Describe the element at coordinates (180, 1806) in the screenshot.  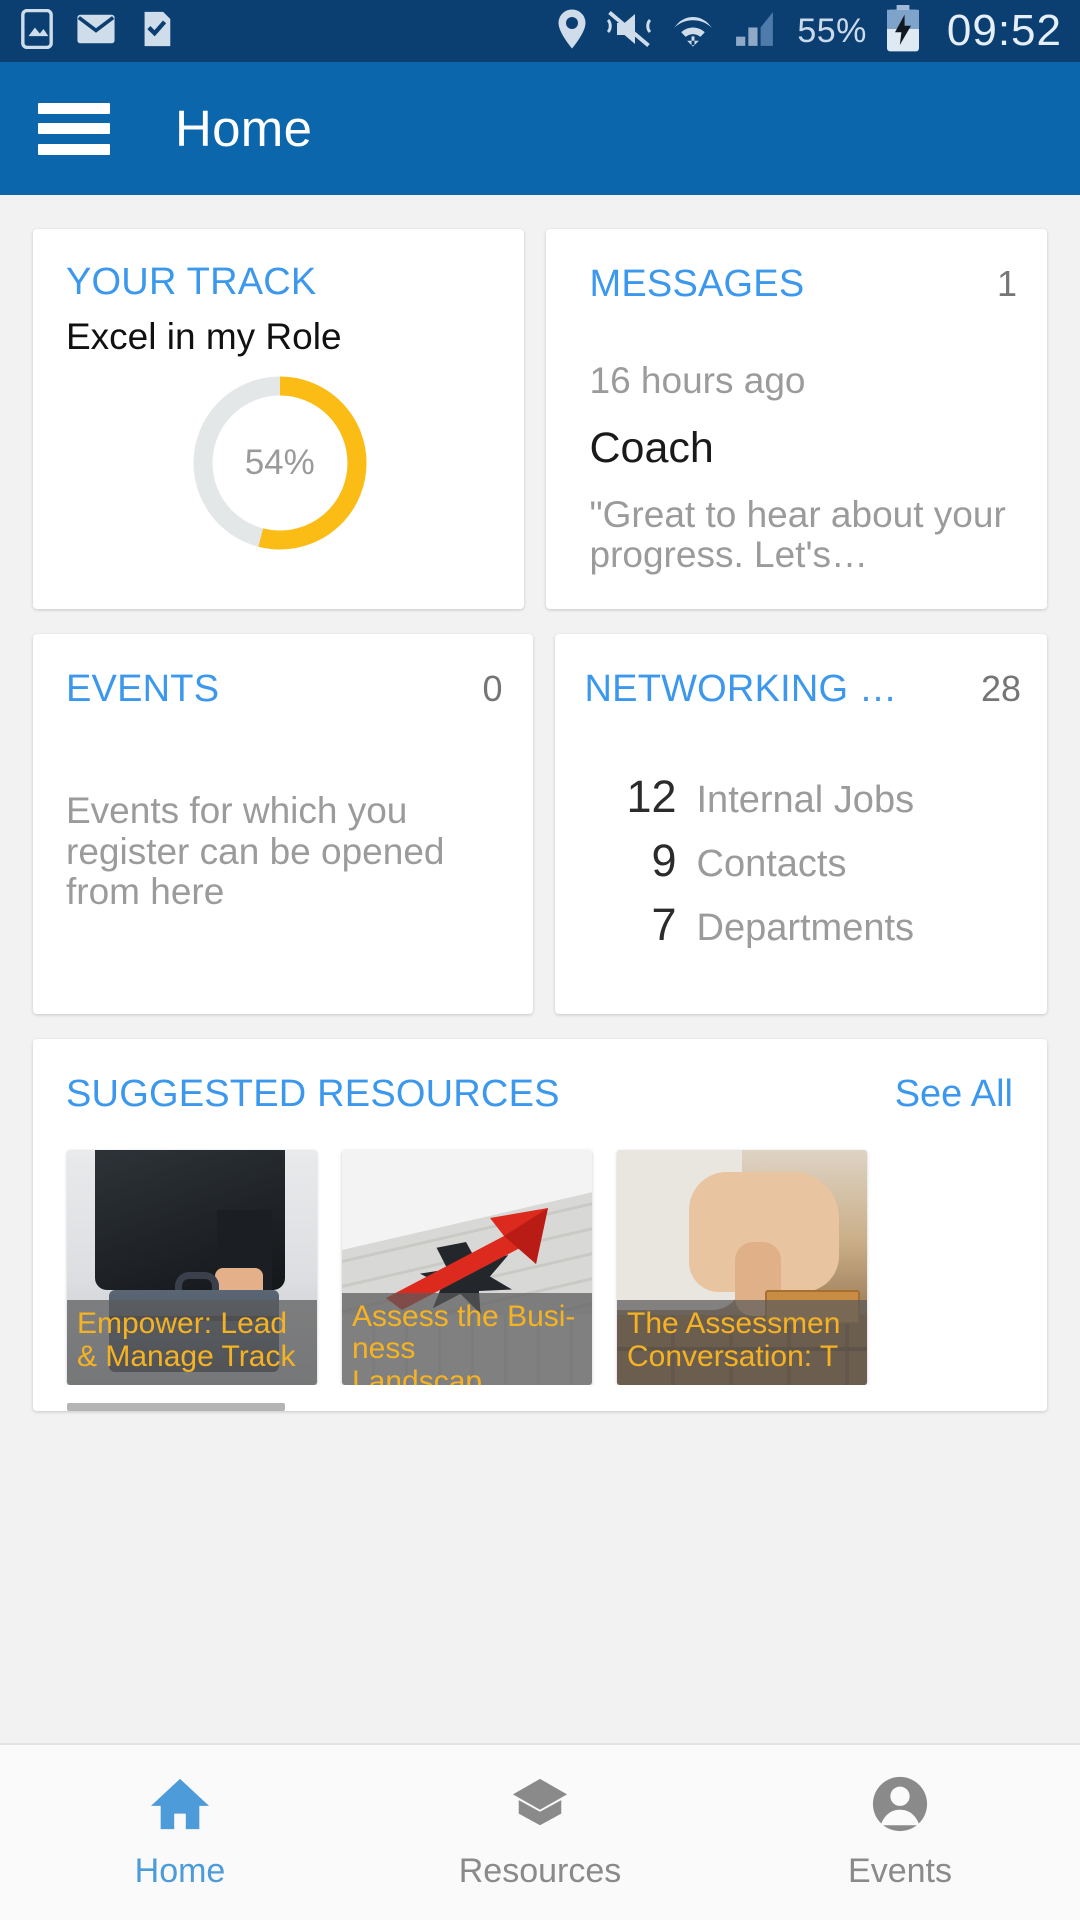
I see `home-icon` at that location.